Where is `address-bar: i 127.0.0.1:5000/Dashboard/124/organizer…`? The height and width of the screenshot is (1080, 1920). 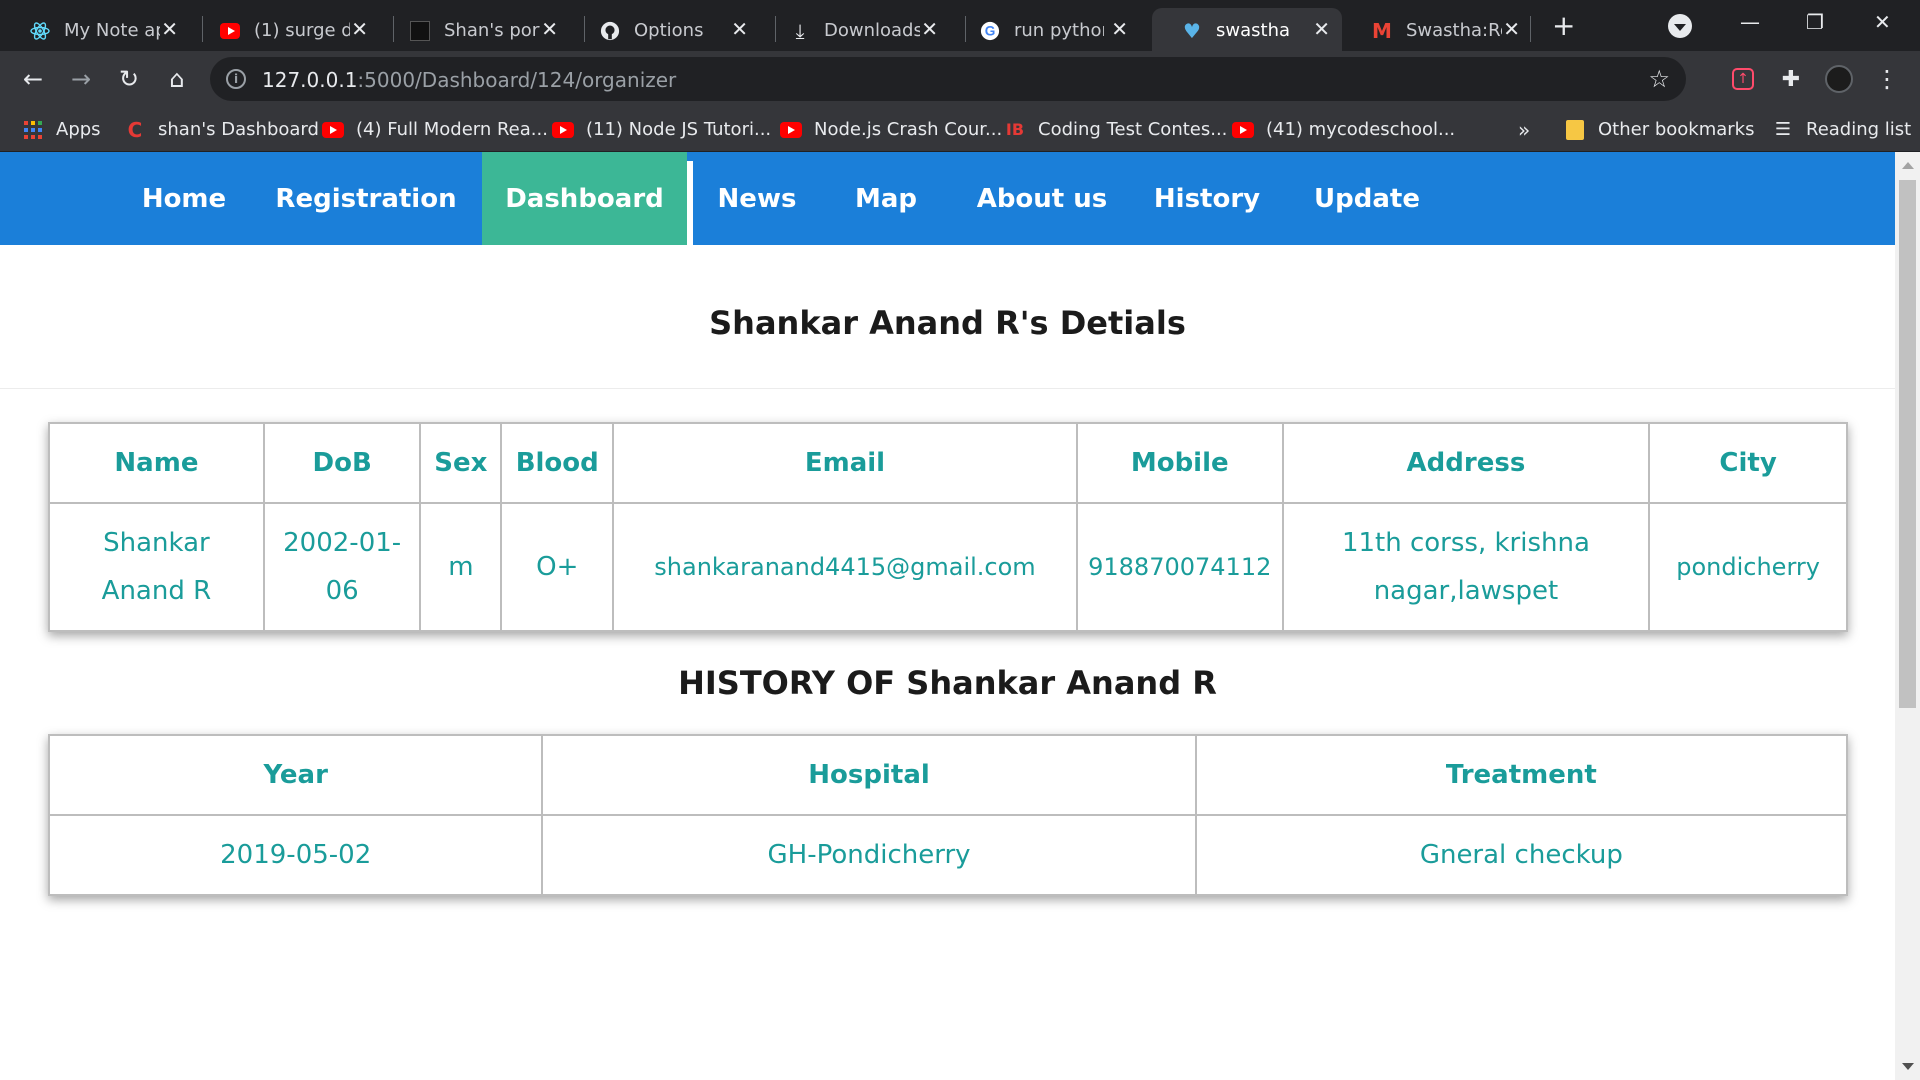 address-bar: i 127.0.0.1:5000/Dashboard/124/organizer… is located at coordinates (948, 79).